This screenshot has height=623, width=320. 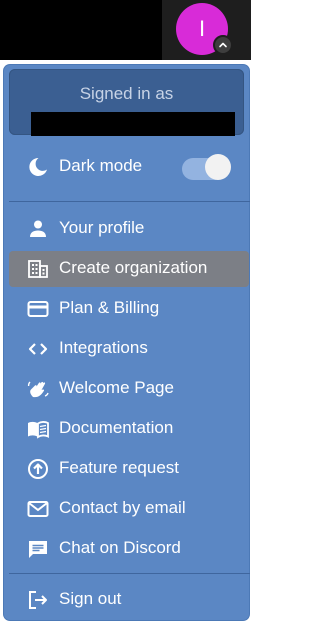 What do you see at coordinates (103, 347) in the screenshot?
I see `menu-item-label: Integrations` at bounding box center [103, 347].